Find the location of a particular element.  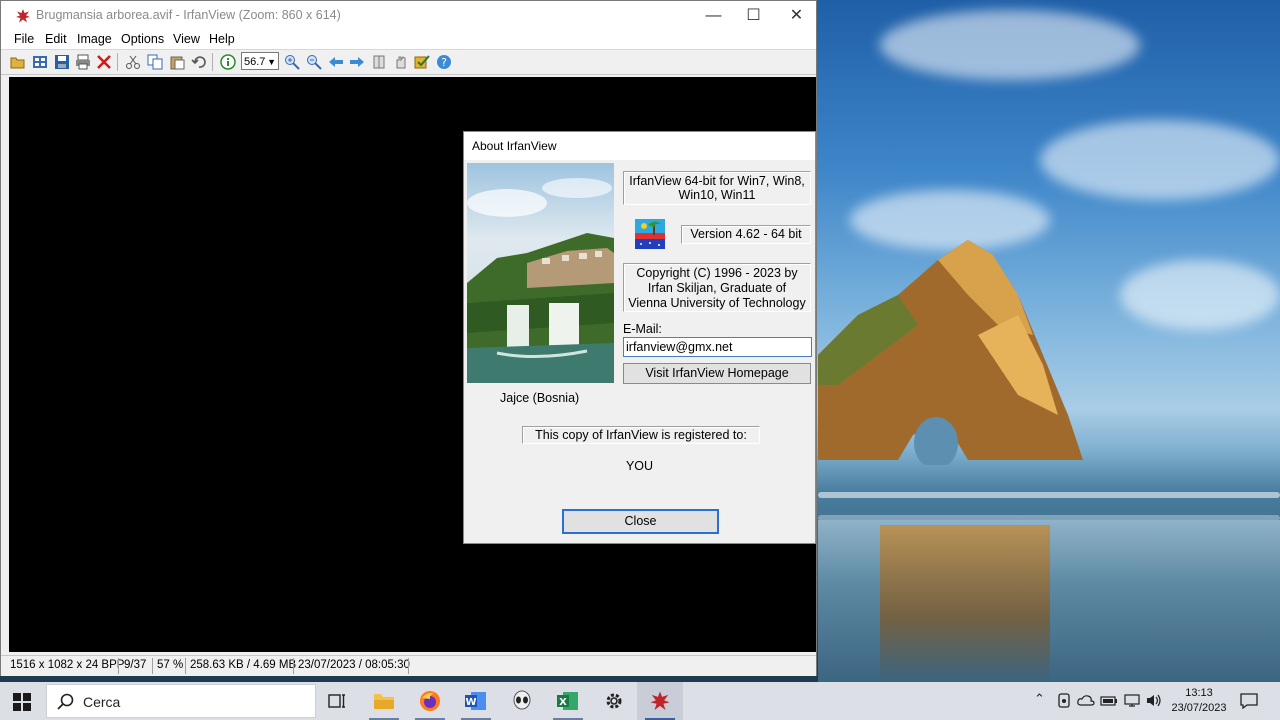

zoom-in-icon is located at coordinates (292, 62).